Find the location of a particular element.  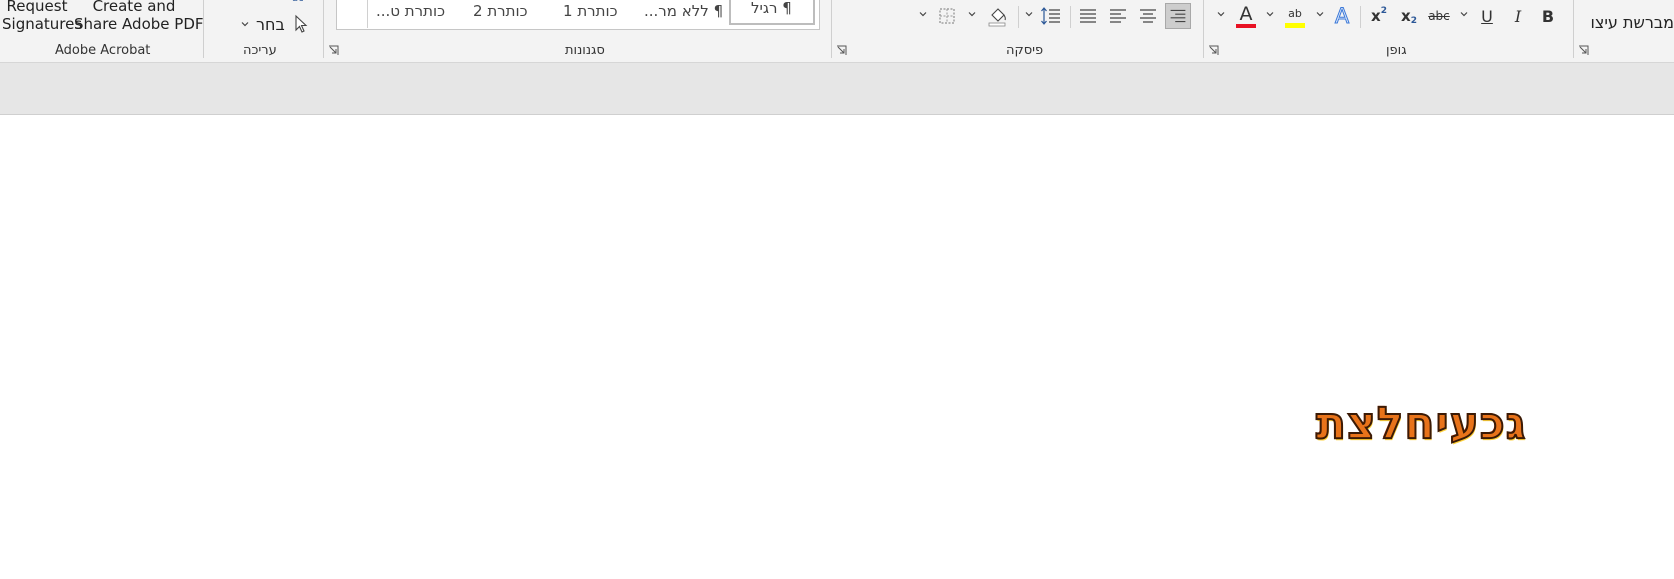

subscript-mark: 2 is located at coordinates (1413, 21).